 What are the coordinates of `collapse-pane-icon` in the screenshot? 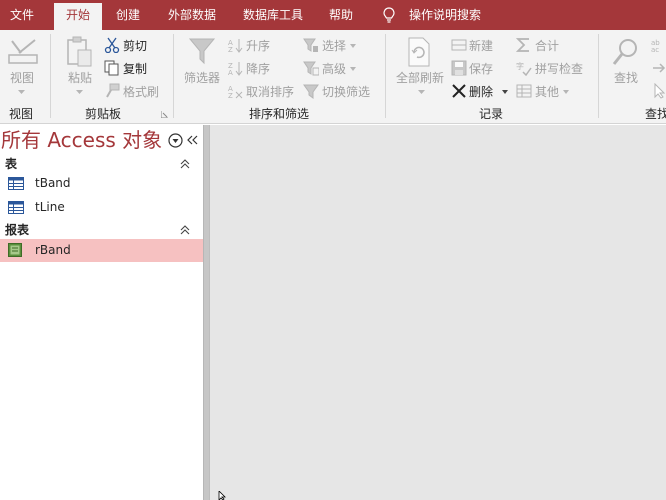 It's located at (193, 140).